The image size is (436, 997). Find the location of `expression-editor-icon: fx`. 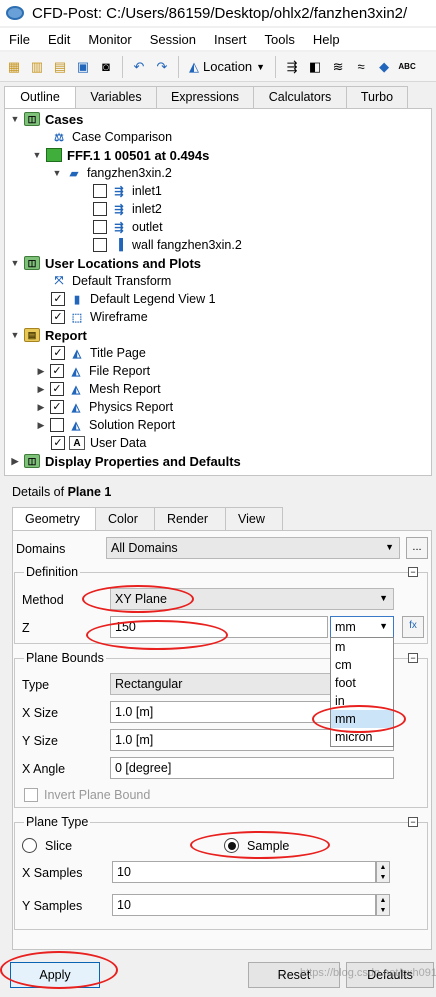

expression-editor-icon: fx is located at coordinates (413, 627).